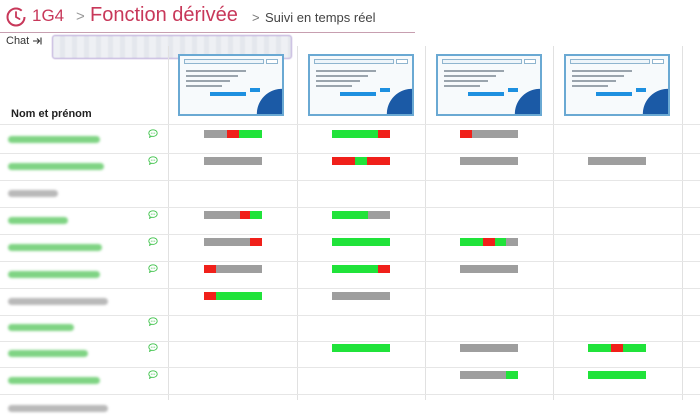 This screenshot has width=700, height=420. Describe the element at coordinates (228, 94) in the screenshot. I see `thumbnail-input` at that location.